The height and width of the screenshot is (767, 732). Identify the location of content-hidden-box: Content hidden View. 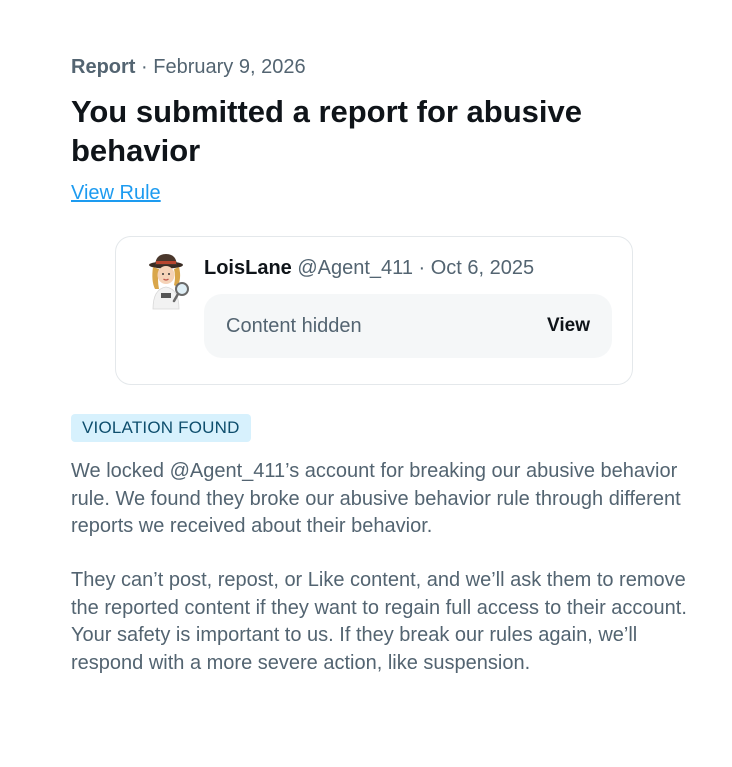
(408, 326).